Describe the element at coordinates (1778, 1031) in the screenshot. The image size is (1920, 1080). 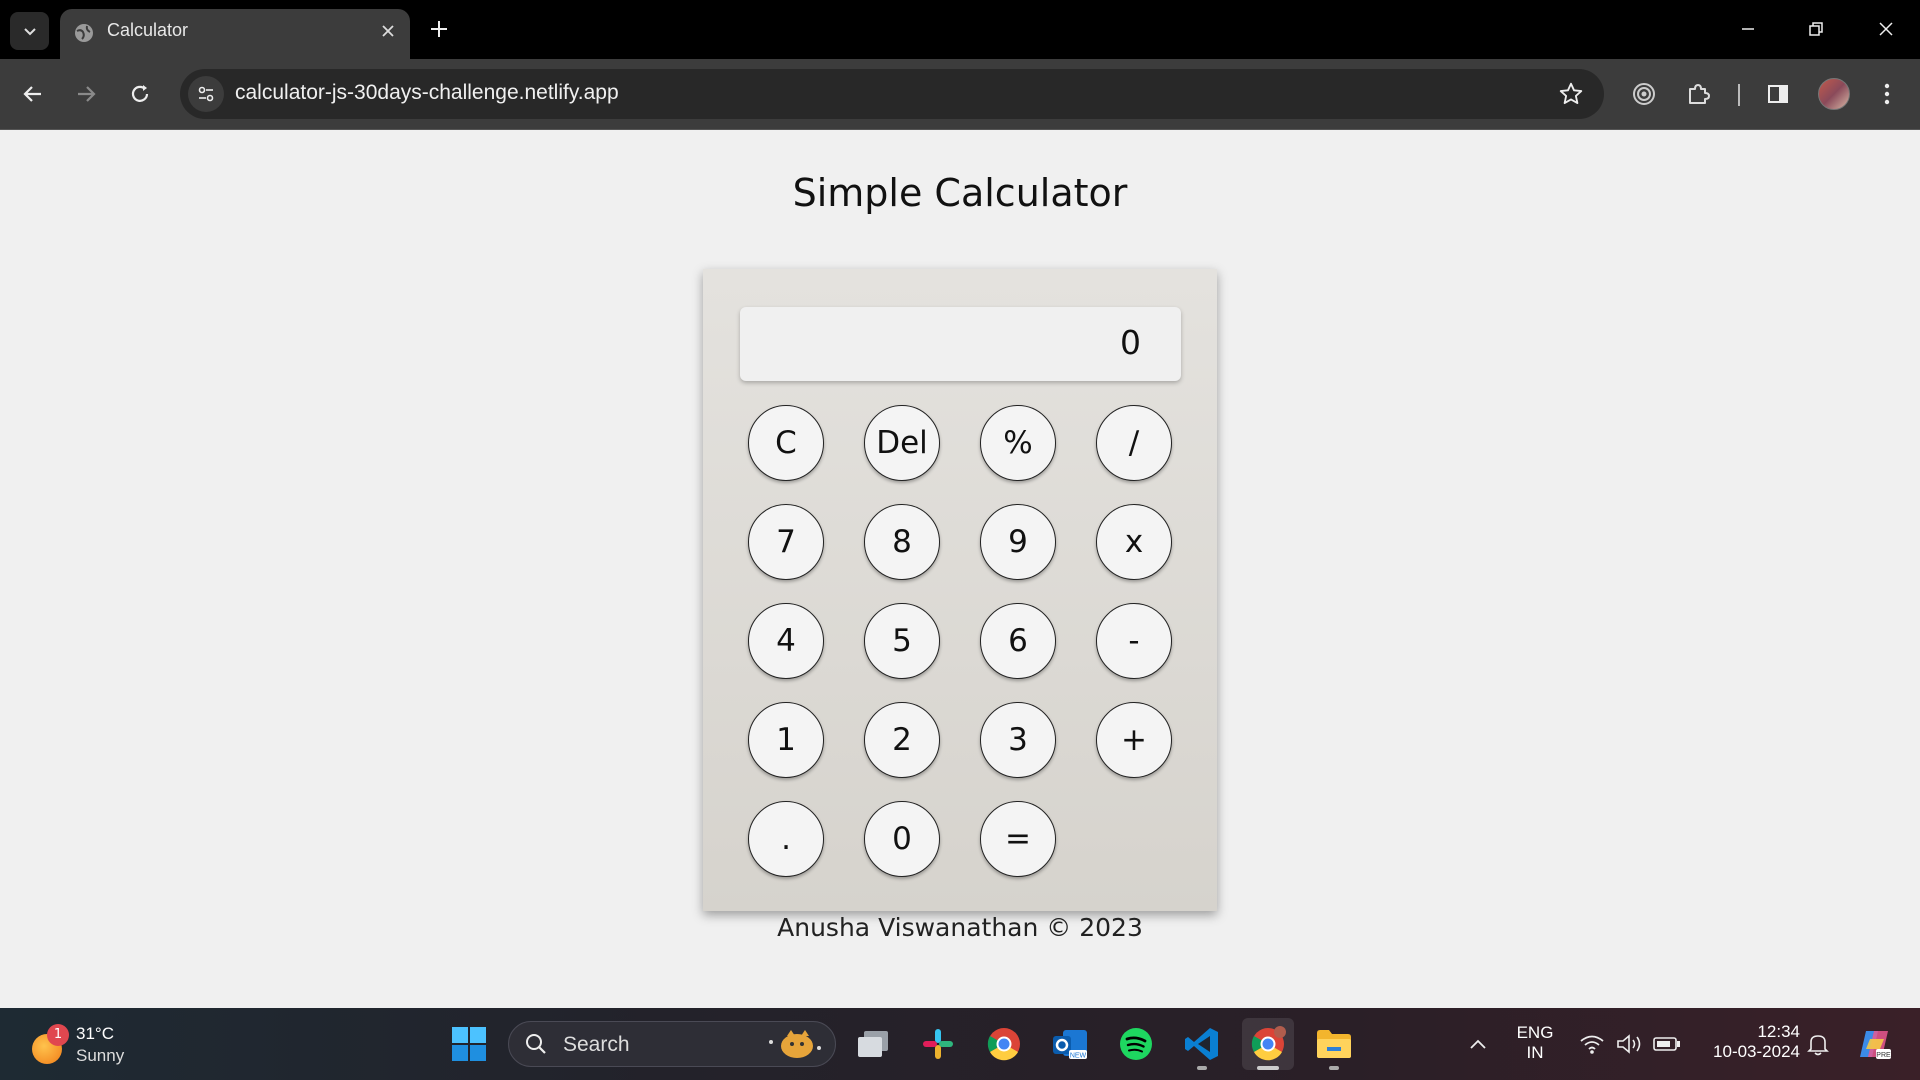
I see `clock-time: 12:34` at that location.